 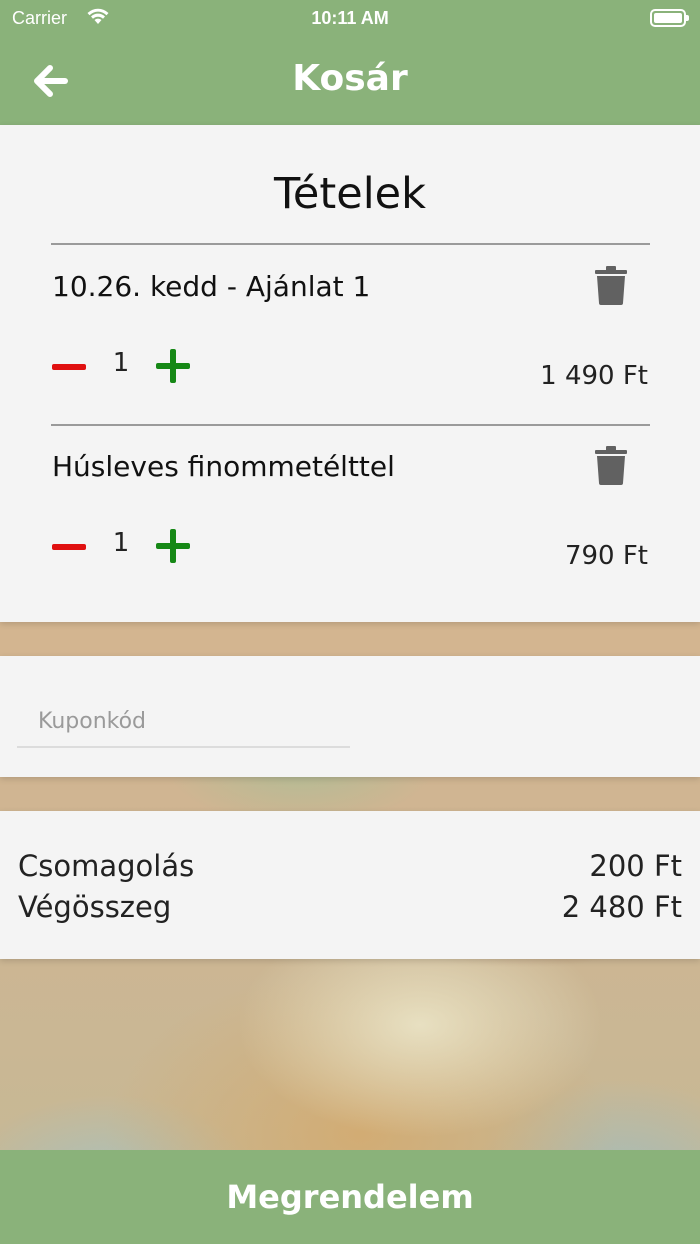 What do you see at coordinates (350, 194) in the screenshot?
I see `items-heading: Tételek` at bounding box center [350, 194].